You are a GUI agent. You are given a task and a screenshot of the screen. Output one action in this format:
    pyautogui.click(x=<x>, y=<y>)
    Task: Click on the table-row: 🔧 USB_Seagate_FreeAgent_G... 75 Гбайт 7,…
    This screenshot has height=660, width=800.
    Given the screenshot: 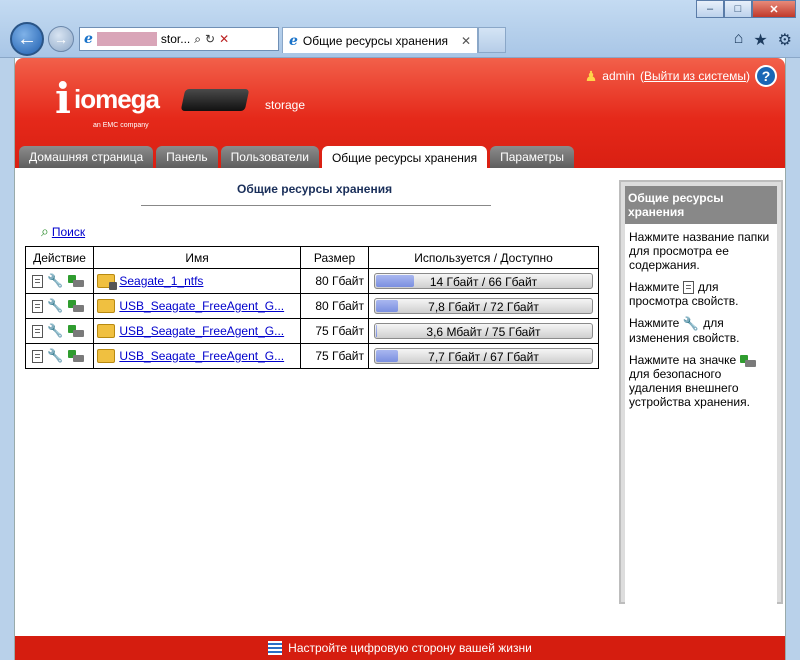 What is the action you would take?
    pyautogui.click(x=312, y=356)
    